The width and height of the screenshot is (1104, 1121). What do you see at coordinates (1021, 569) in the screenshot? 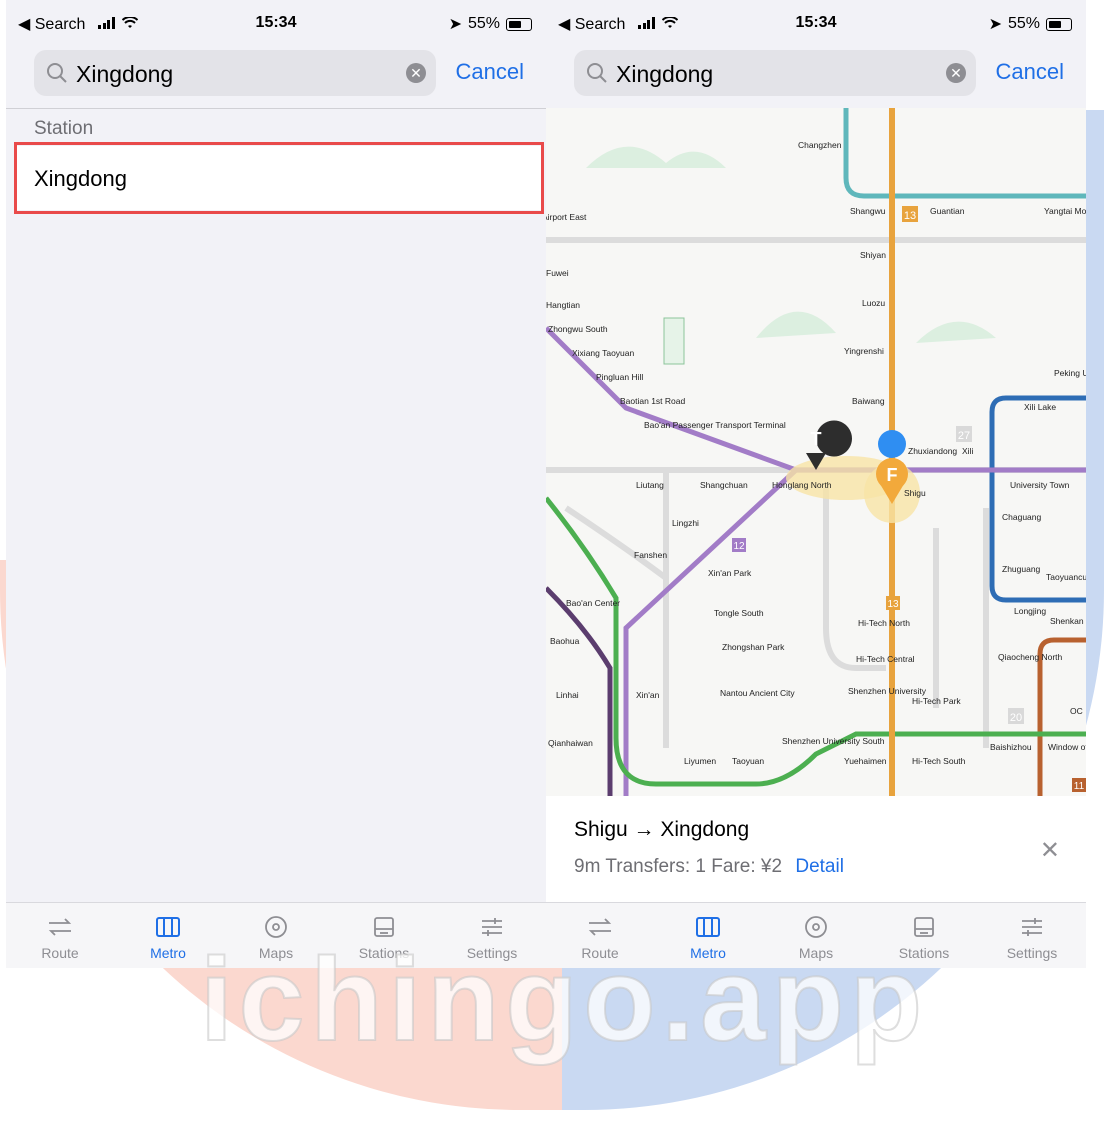
I see `station-label: Zhuguang` at bounding box center [1021, 569].